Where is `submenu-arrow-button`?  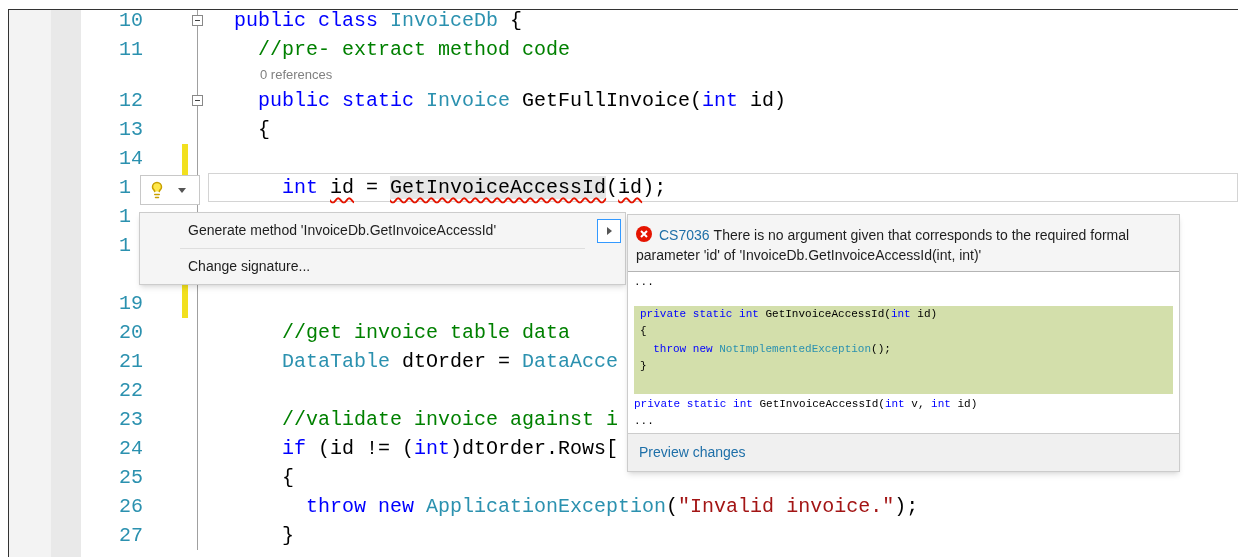
submenu-arrow-button is located at coordinates (609, 230).